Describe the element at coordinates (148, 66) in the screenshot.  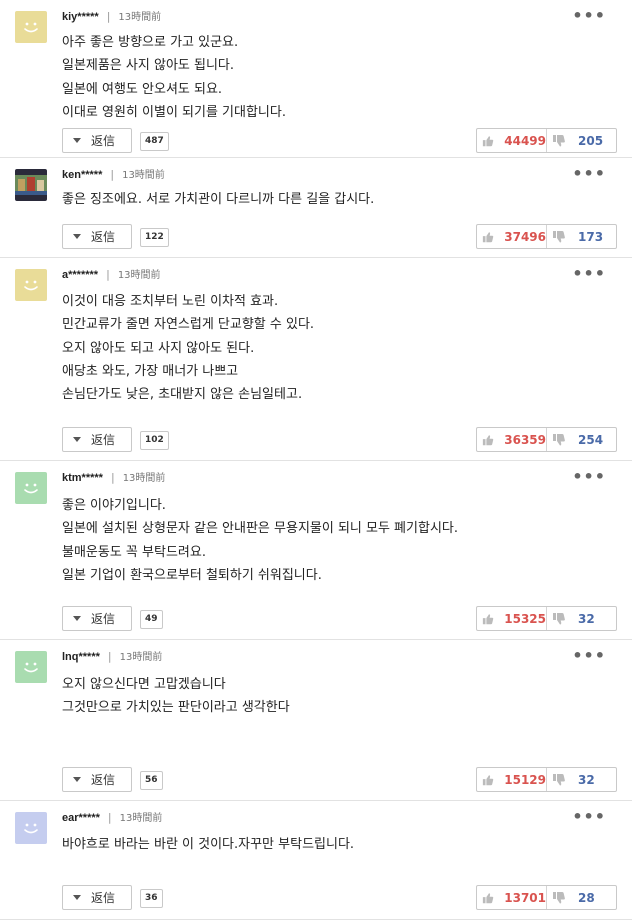
I see `comment-text-line: 일본제품은 사지 않아도 됩니다.` at that location.